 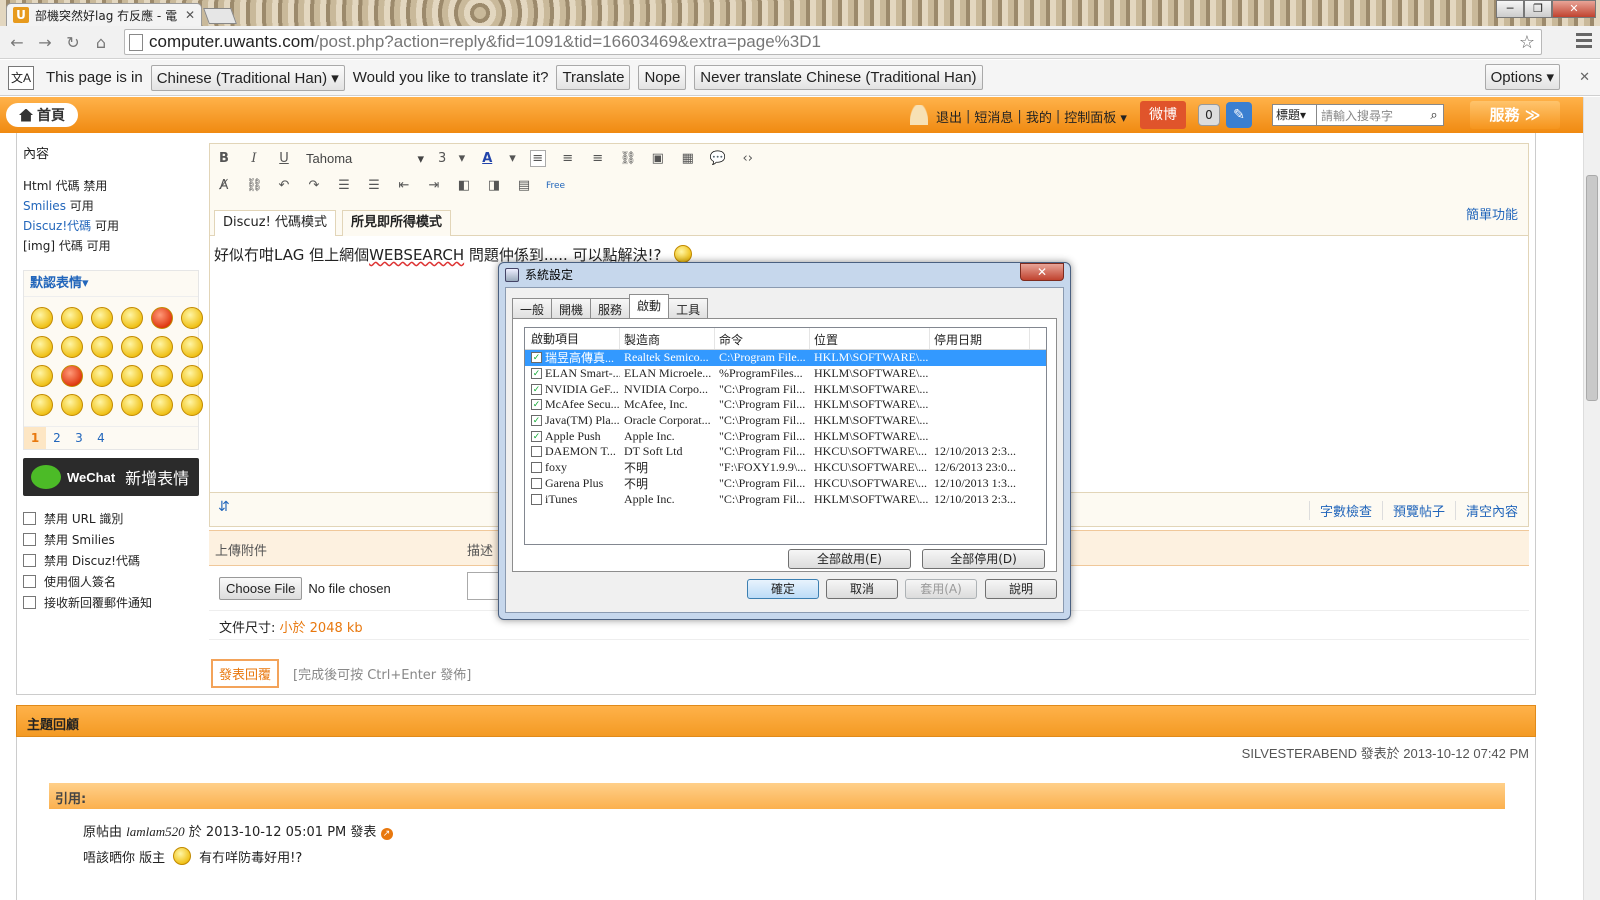 What do you see at coordinates (101, 438) in the screenshot?
I see `emoticon-page-4: 4` at bounding box center [101, 438].